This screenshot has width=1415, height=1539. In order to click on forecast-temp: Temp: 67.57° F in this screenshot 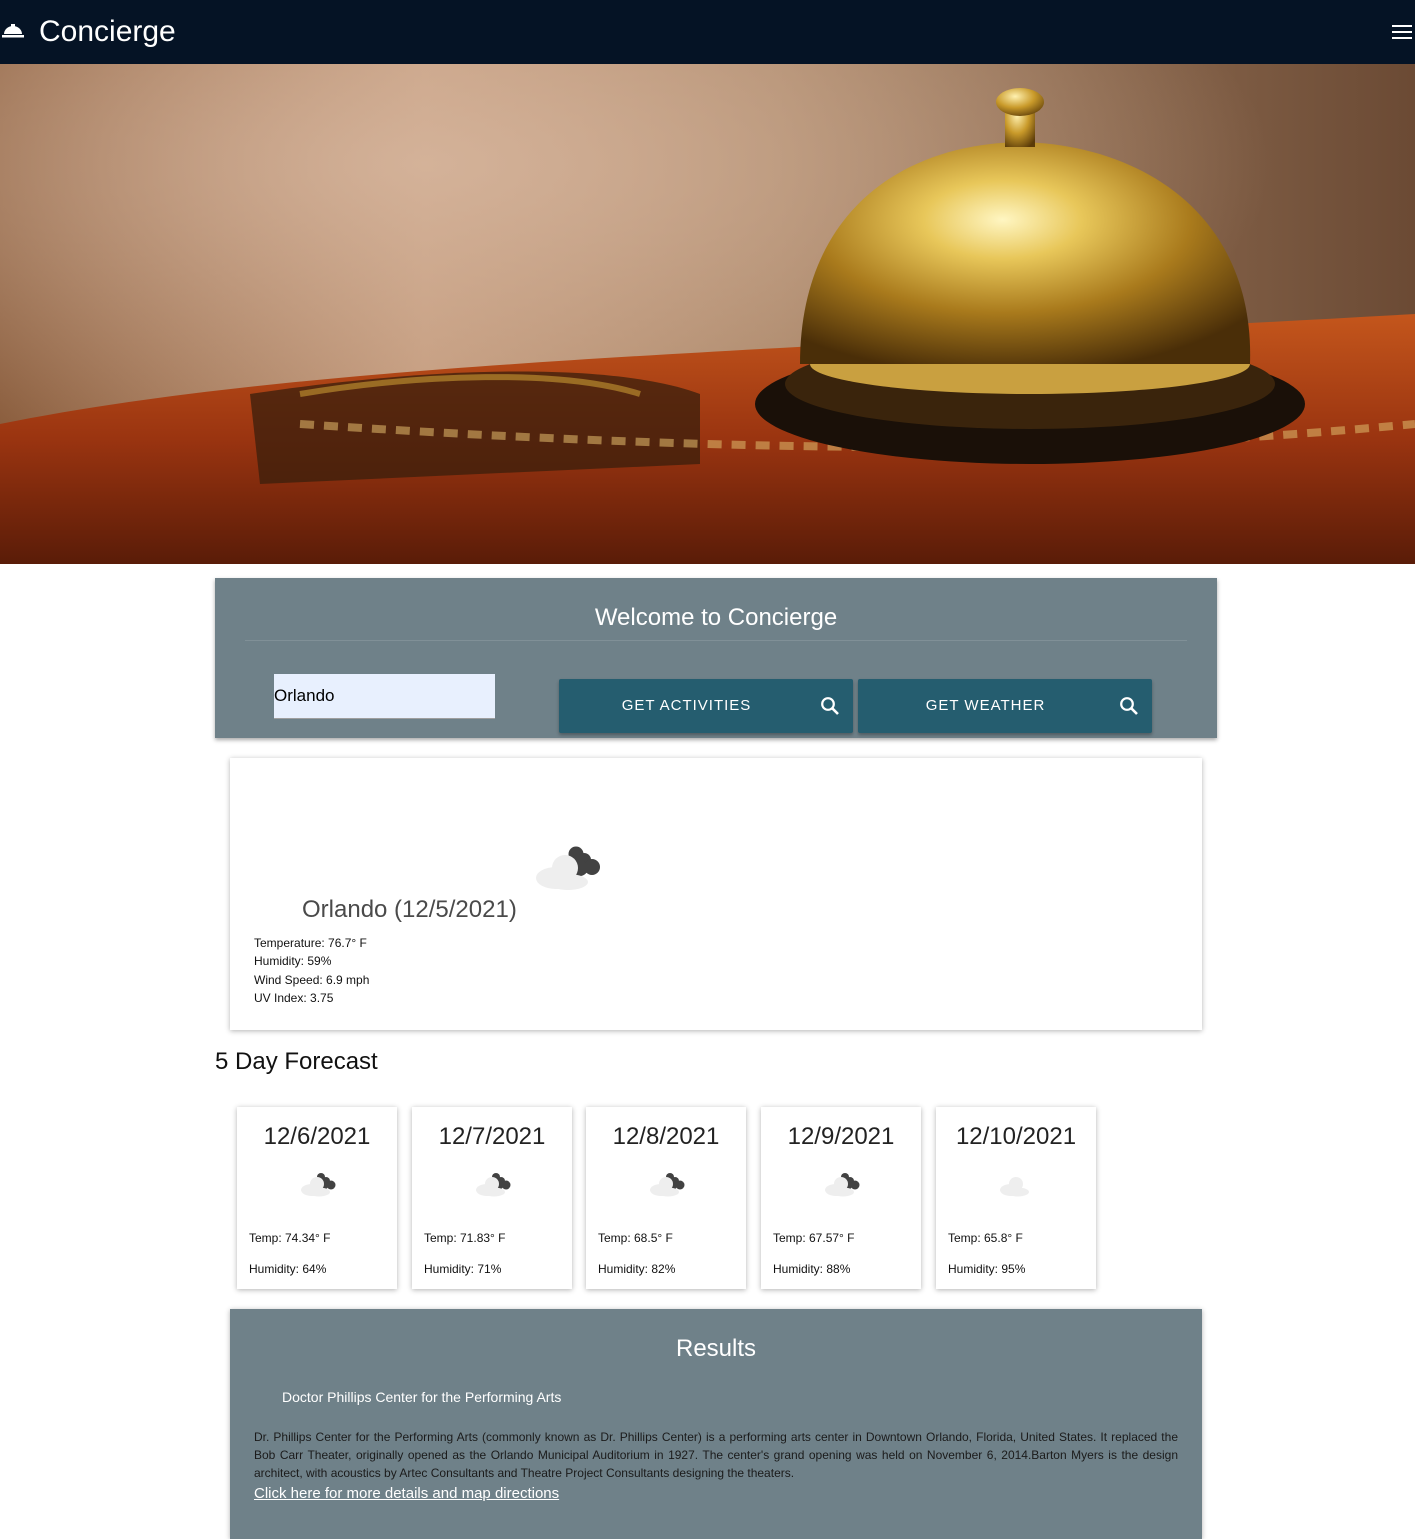, I will do `click(814, 1238)`.